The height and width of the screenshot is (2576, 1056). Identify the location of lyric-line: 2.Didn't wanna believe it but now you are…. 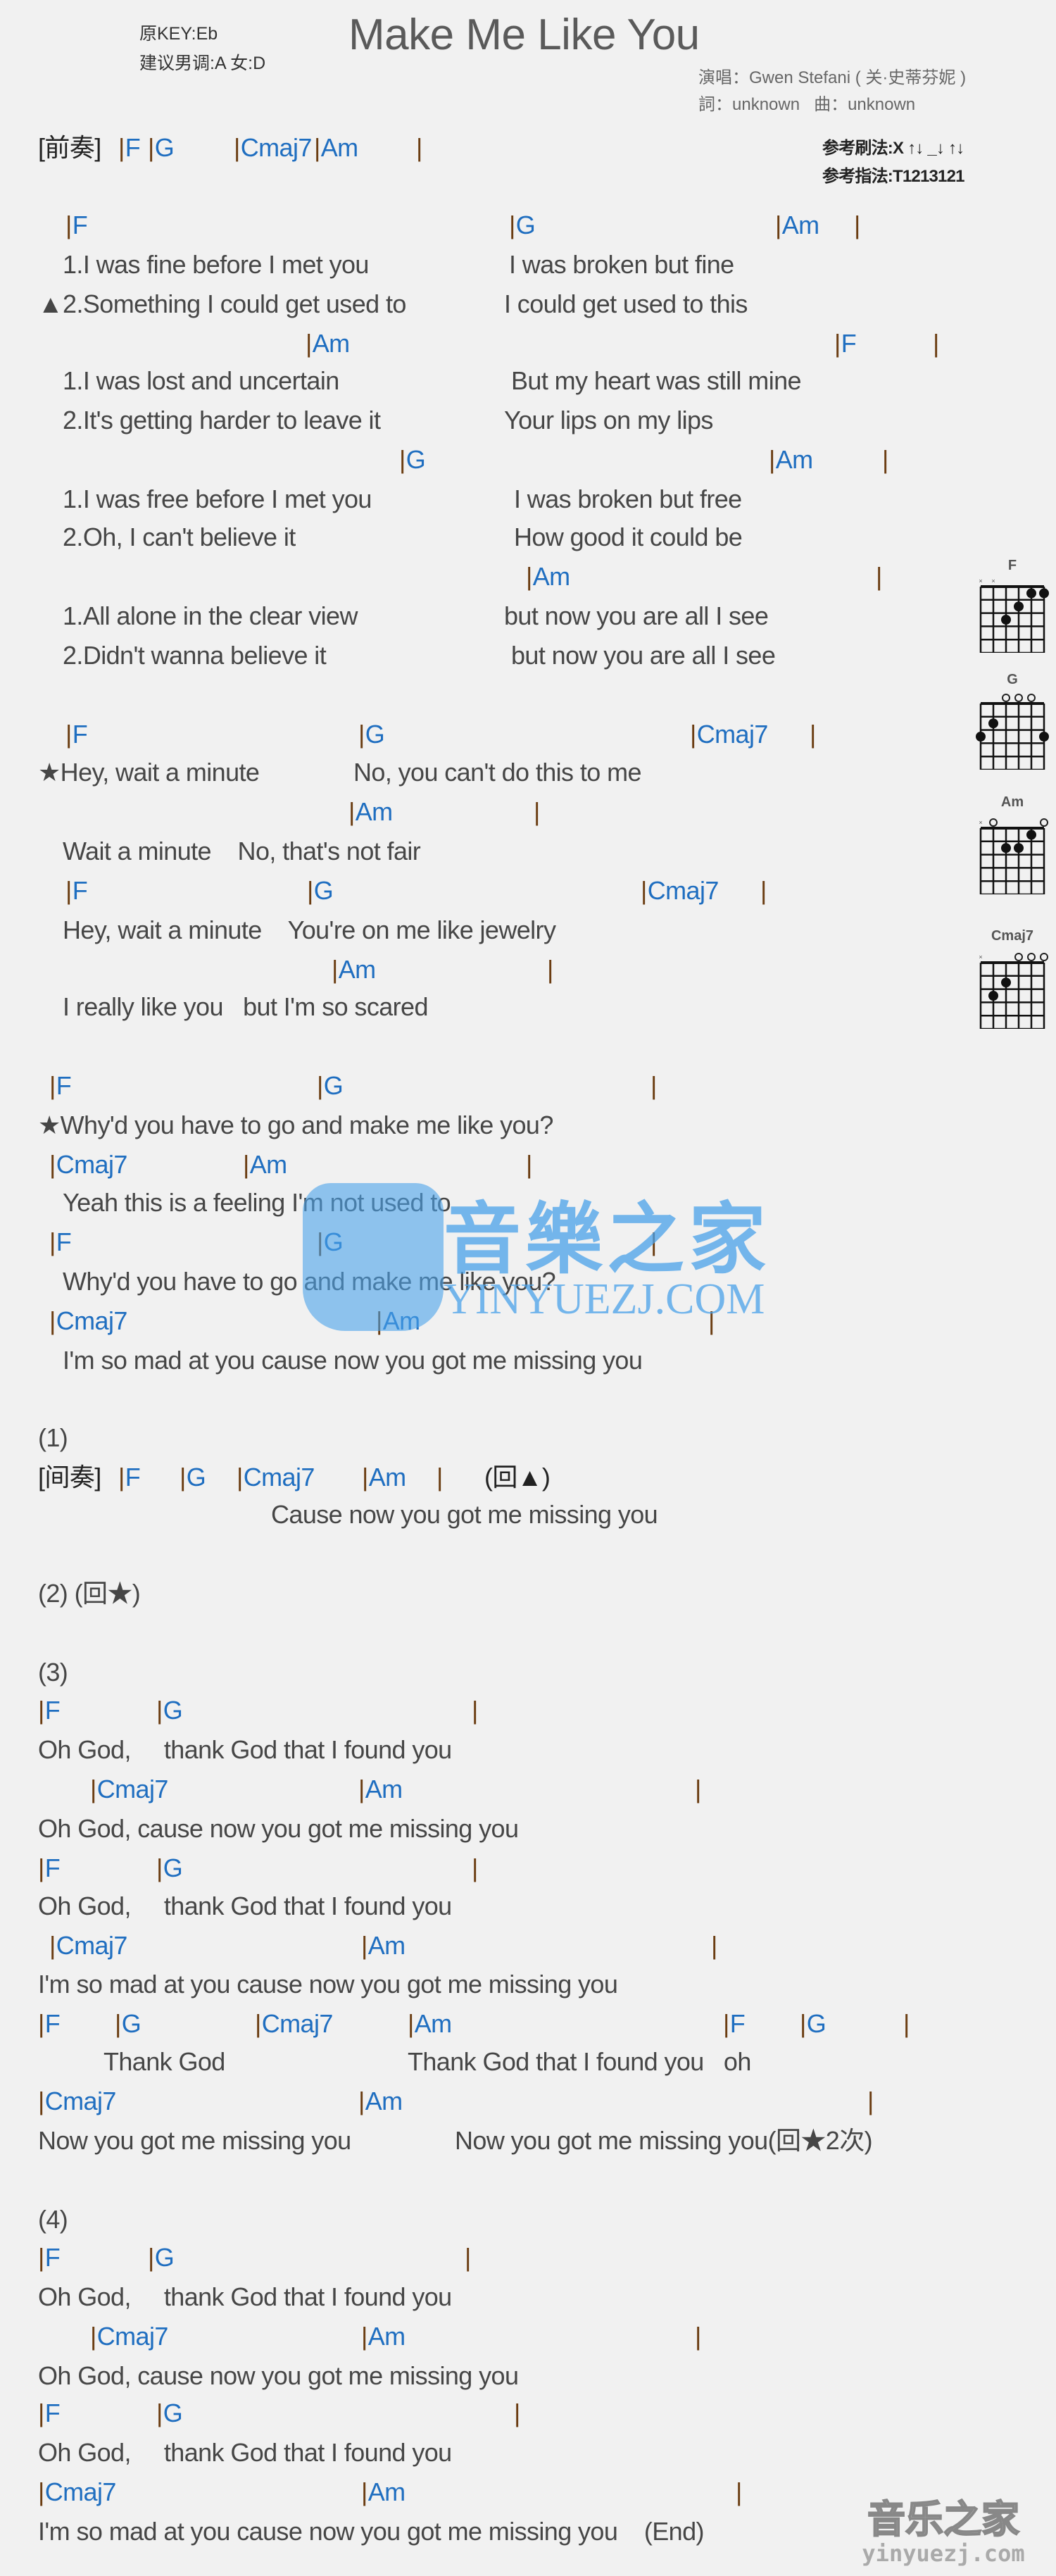
(471, 655).